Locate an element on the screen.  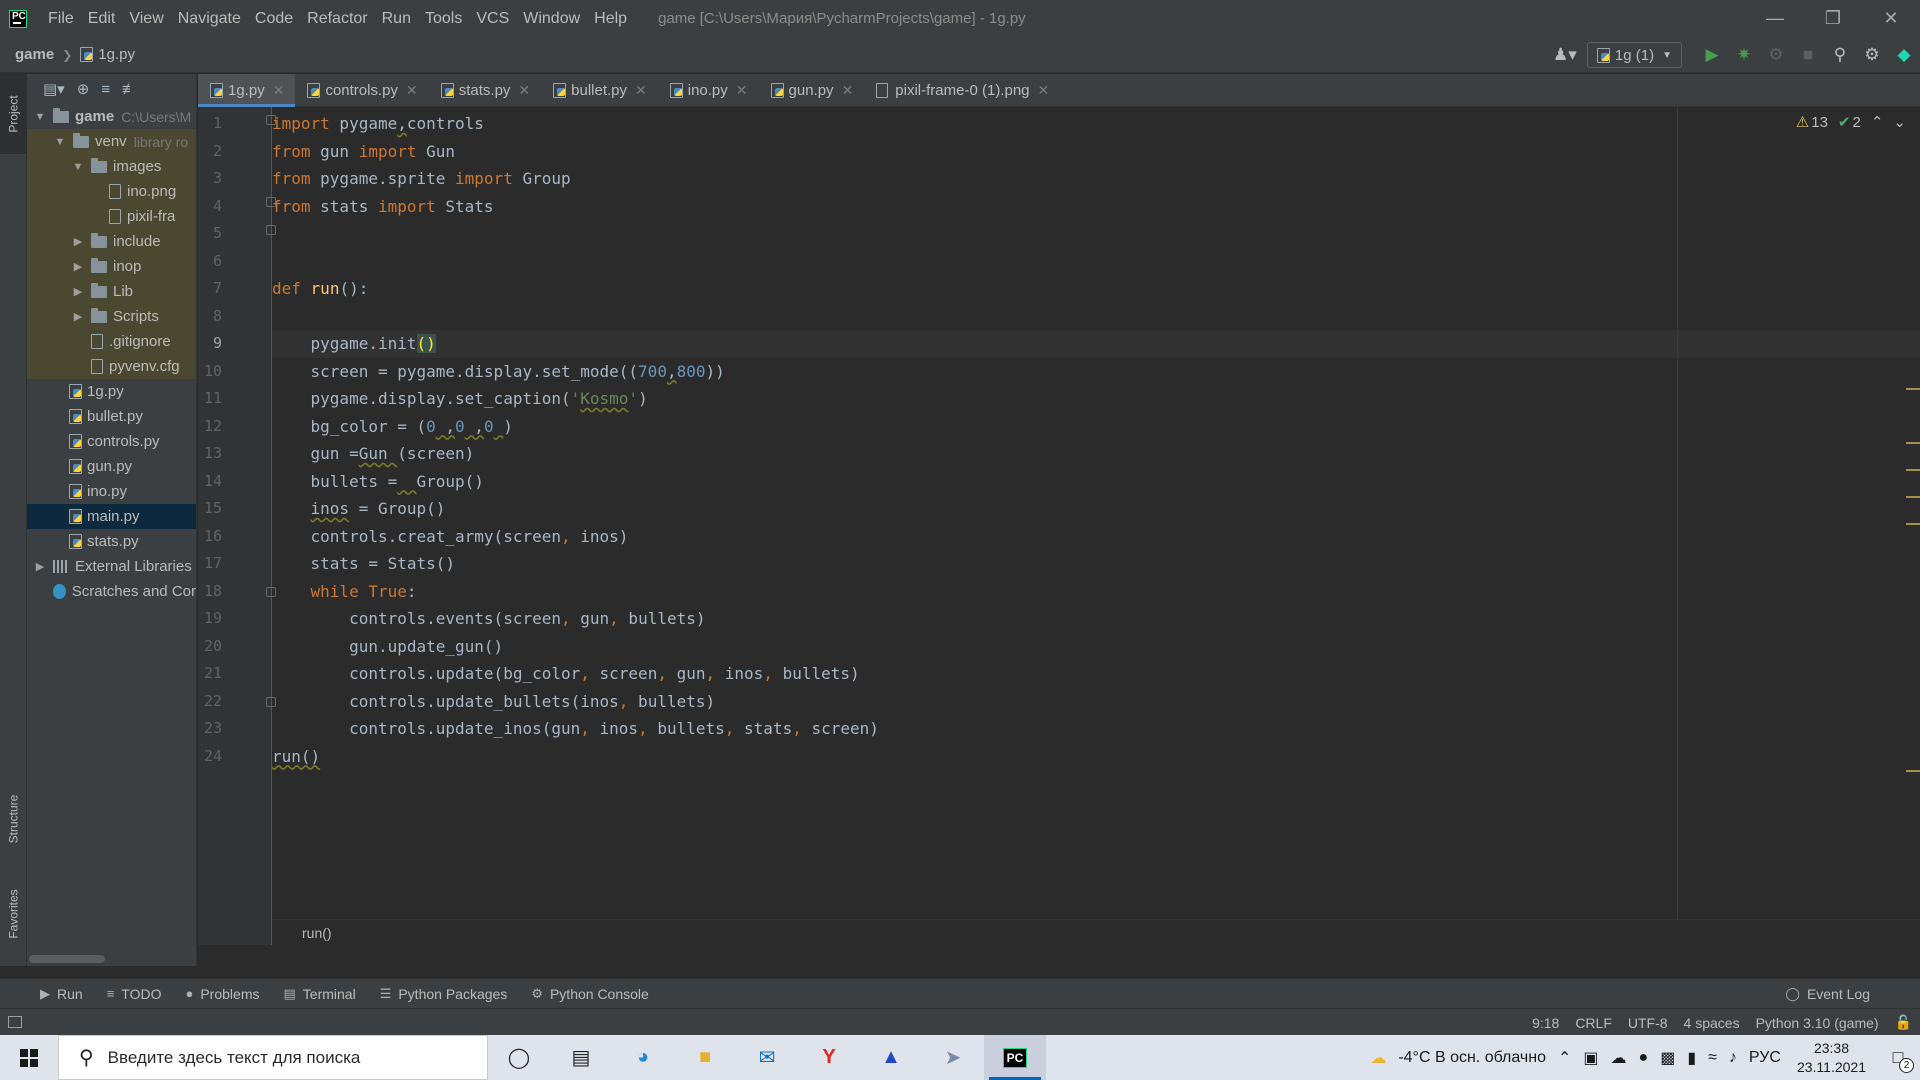
event-log-button: ◯ Event Log is located at coordinates (1827, 994).